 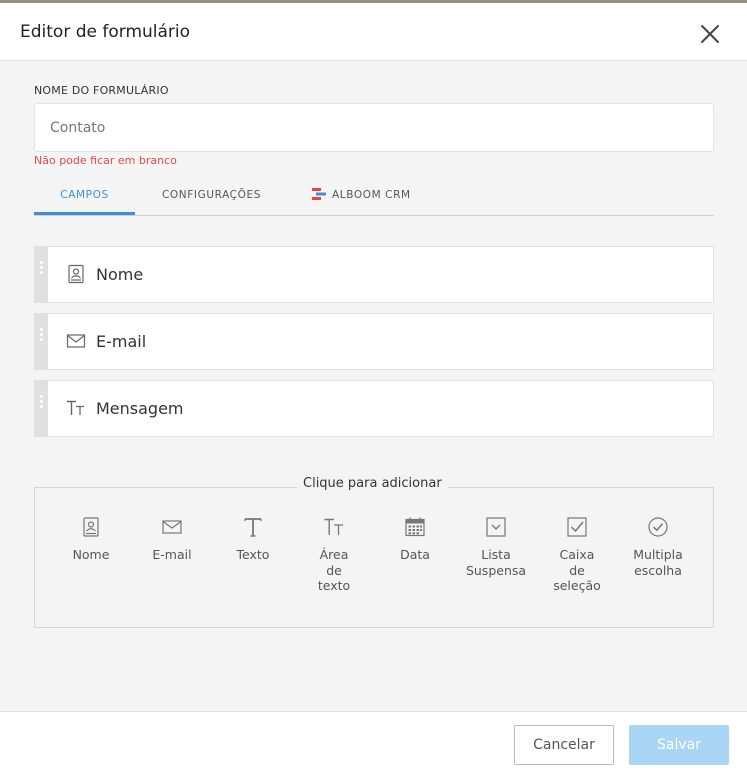 I want to click on form-field-mensagem: Mensagem, so click(x=374, y=408).